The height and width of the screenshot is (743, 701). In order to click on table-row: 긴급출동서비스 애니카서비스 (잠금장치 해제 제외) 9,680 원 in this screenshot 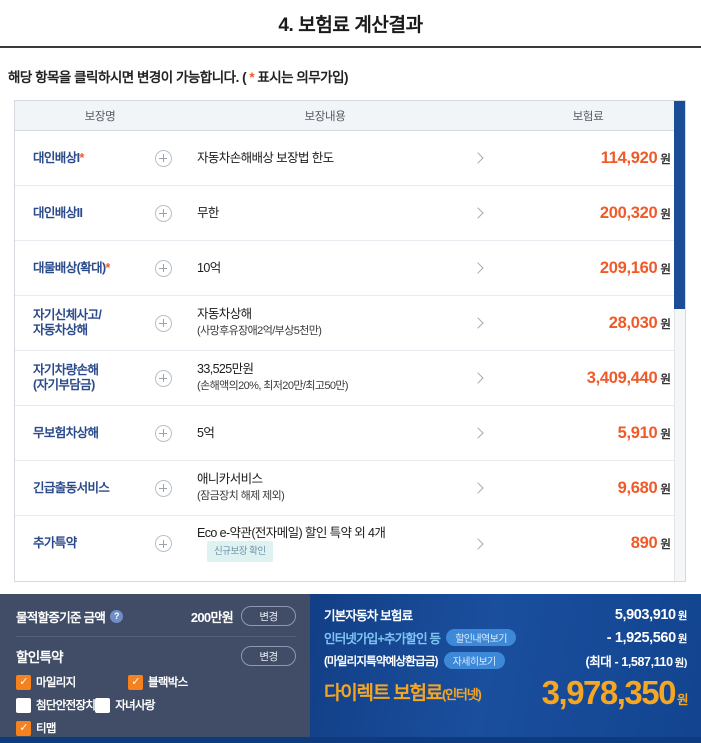, I will do `click(350, 488)`.